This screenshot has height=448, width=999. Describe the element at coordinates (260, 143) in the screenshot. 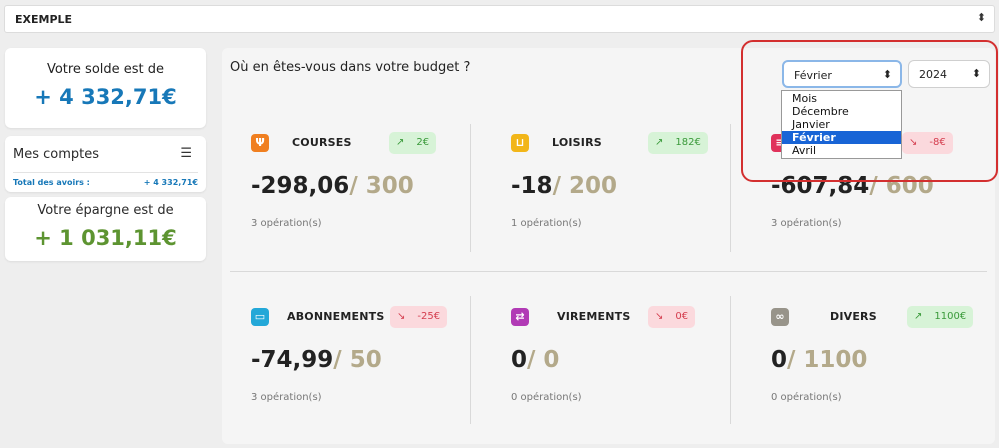

I see `utensils-icon: Ψ` at that location.